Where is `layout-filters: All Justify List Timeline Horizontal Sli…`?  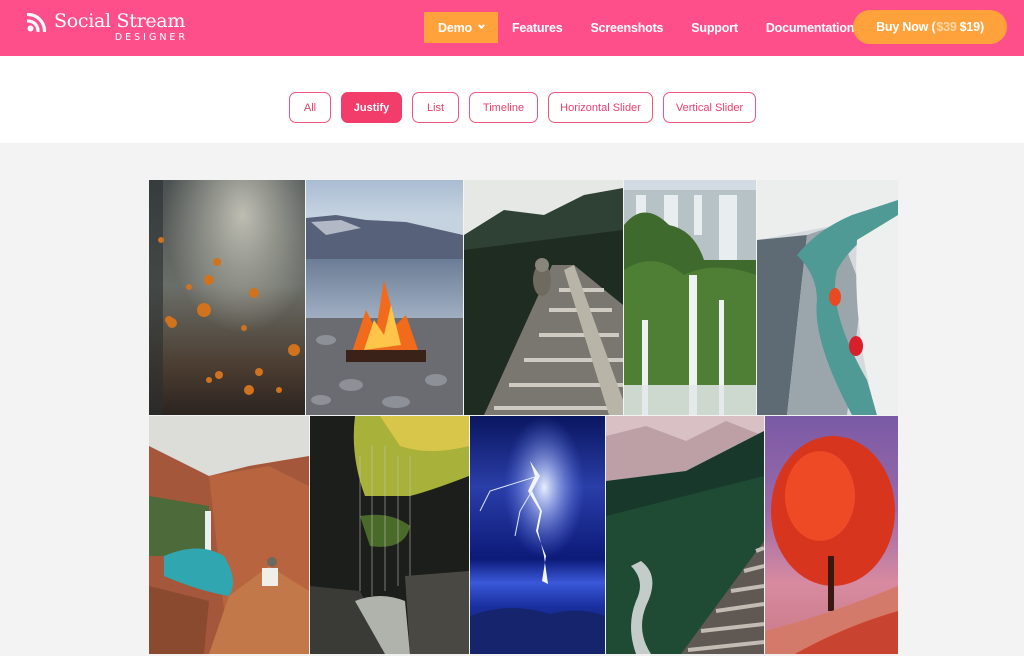 layout-filters: All Justify List Timeline Horizontal Sli… is located at coordinates (522, 107).